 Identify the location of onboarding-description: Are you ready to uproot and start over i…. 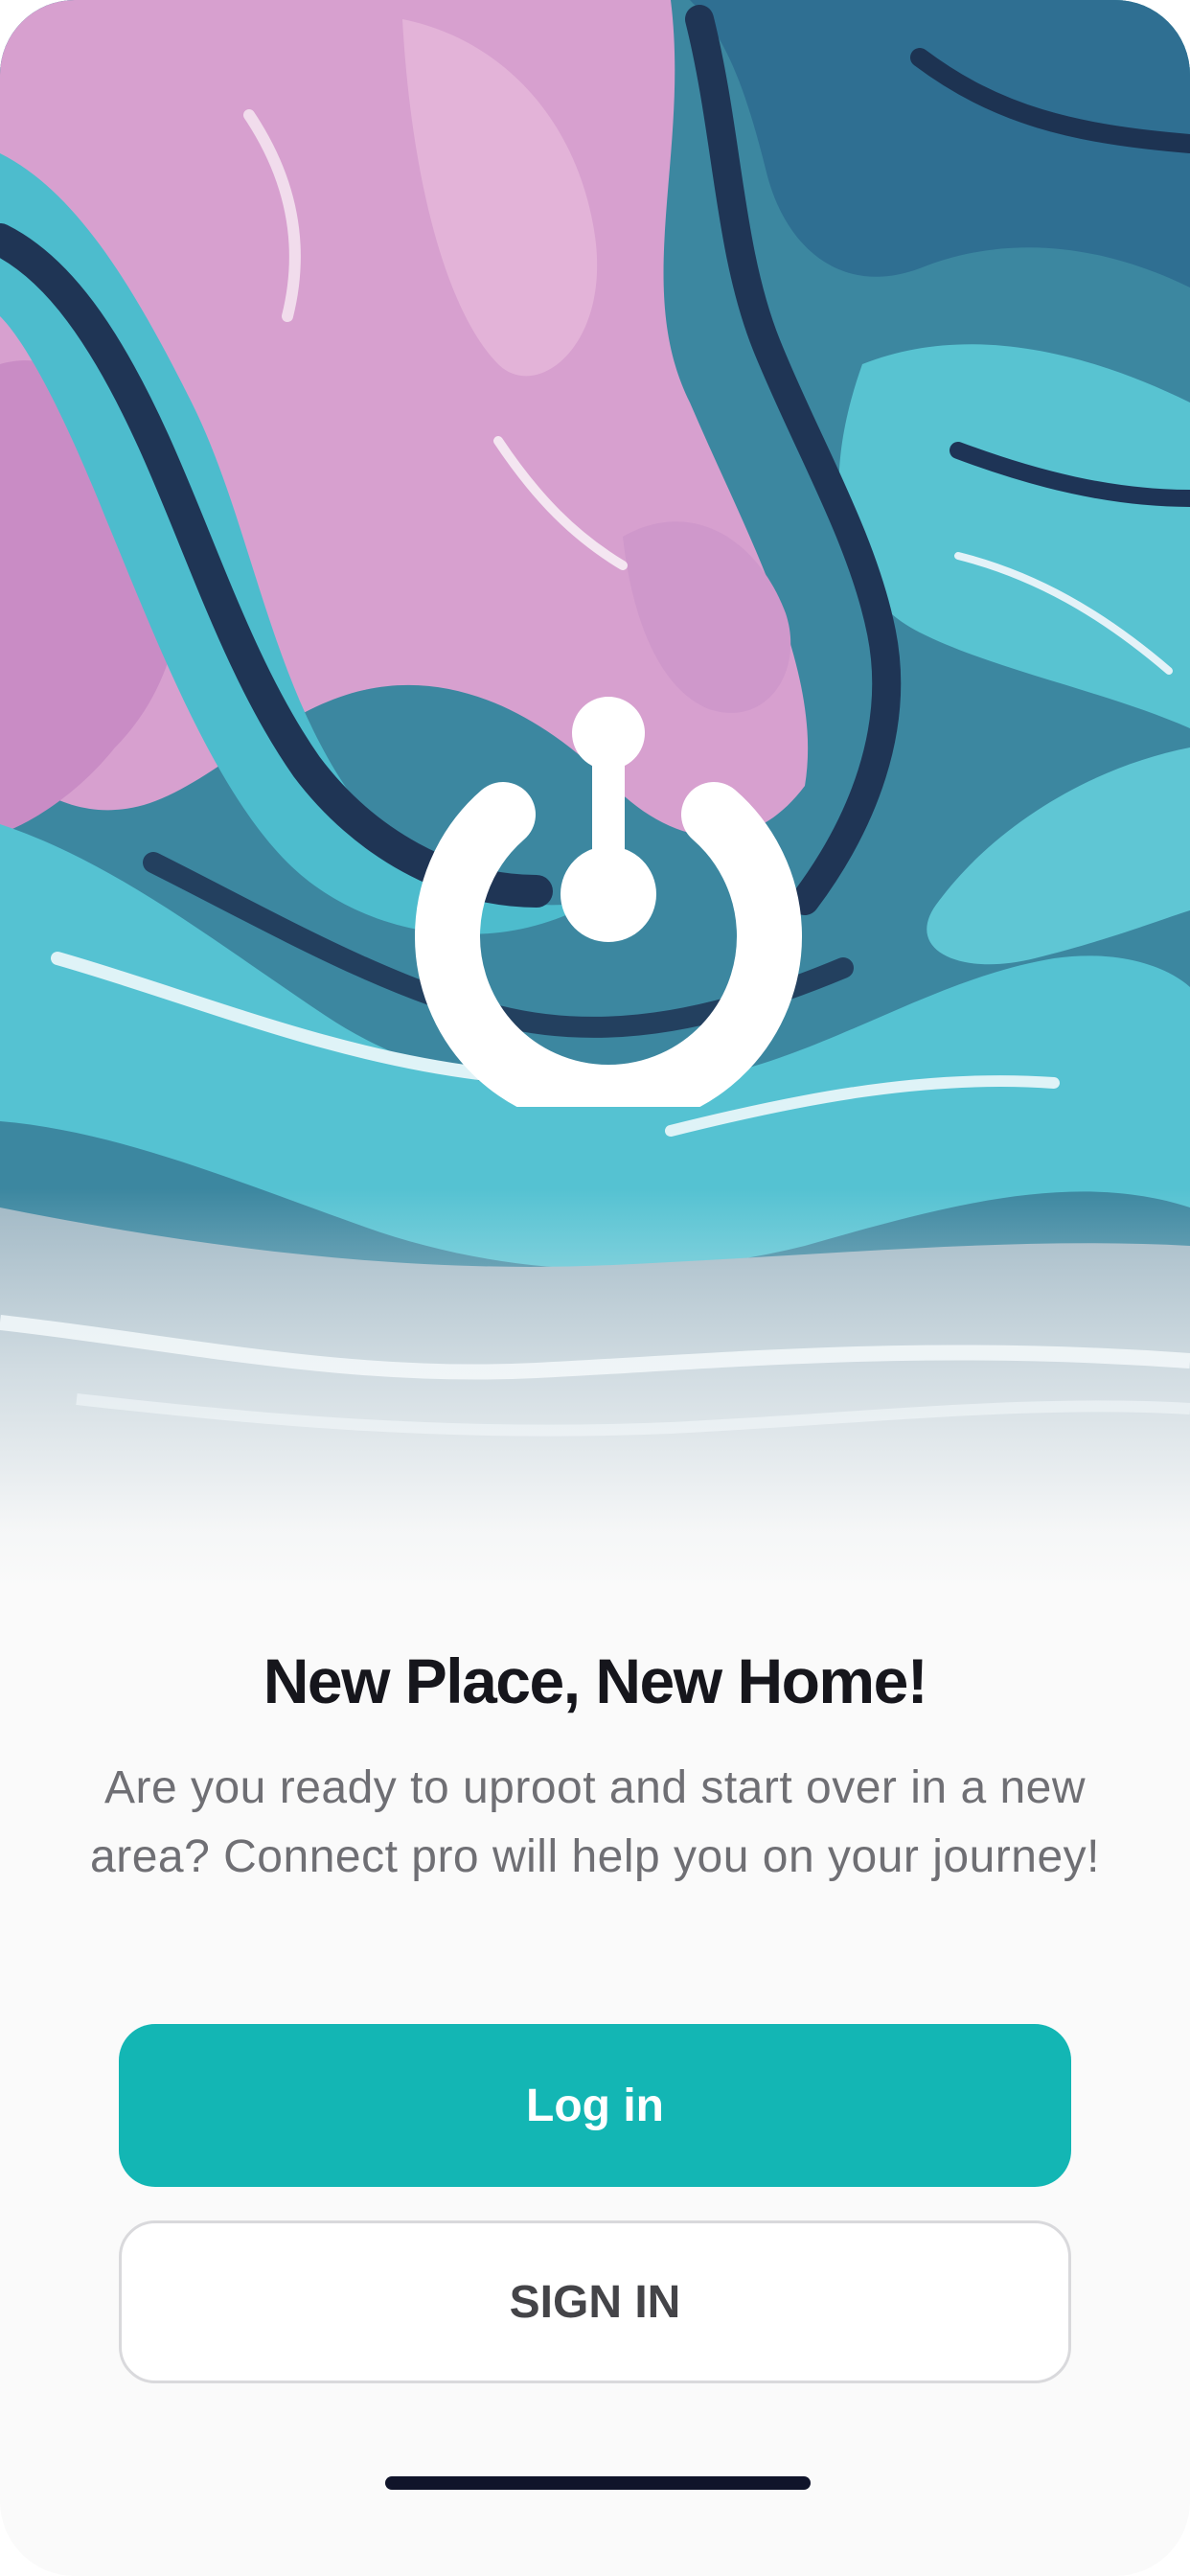
(595, 1822).